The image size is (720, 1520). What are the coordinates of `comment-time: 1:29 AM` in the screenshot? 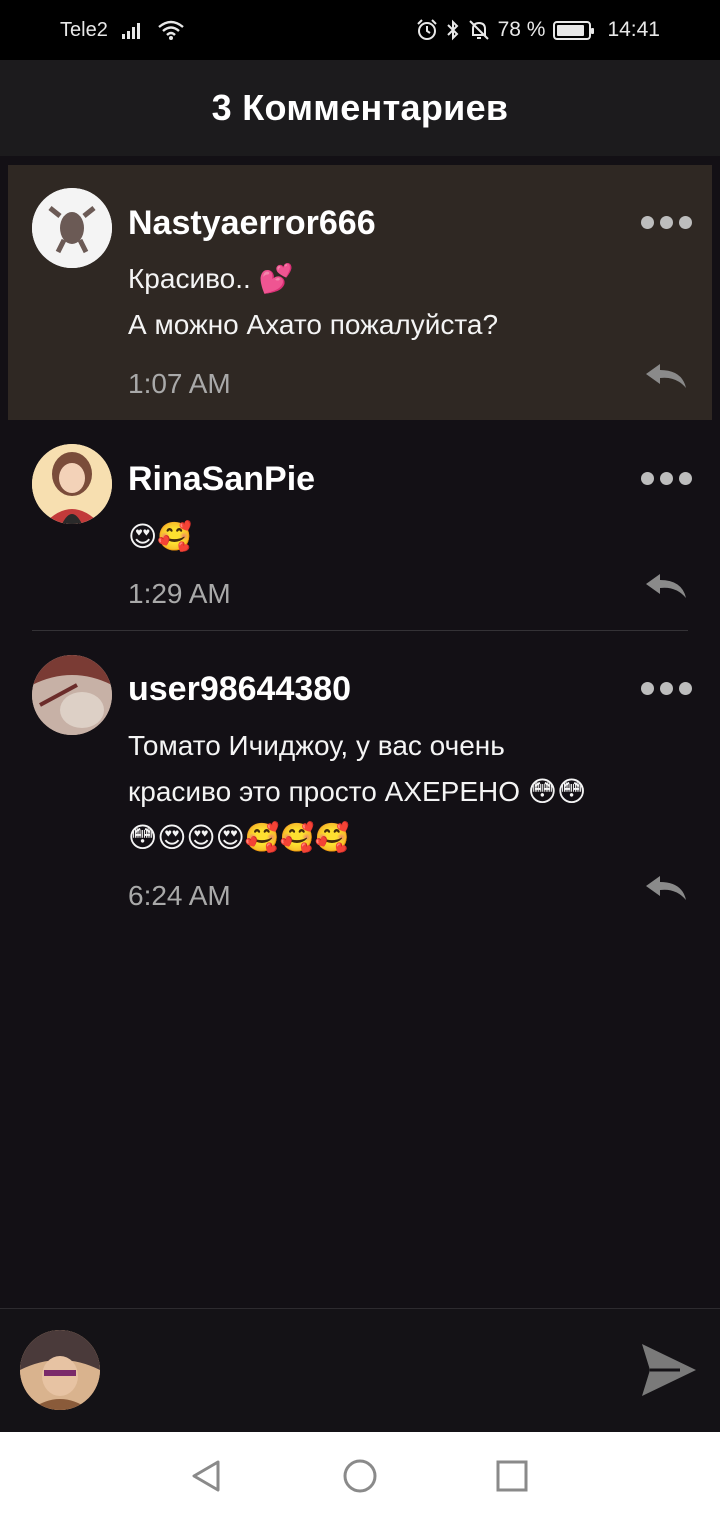 It's located at (179, 593).